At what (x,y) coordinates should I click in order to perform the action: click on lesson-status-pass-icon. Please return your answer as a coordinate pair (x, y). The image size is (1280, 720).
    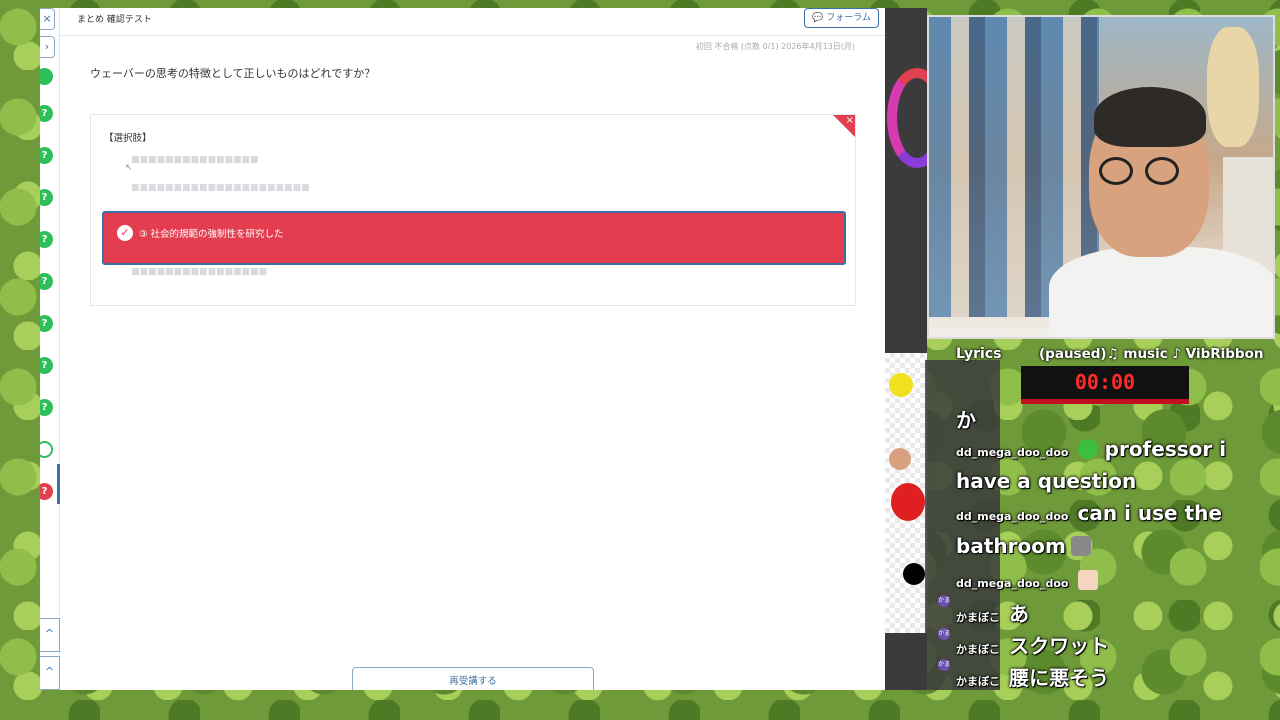
    Looking at the image, I should click on (46, 76).